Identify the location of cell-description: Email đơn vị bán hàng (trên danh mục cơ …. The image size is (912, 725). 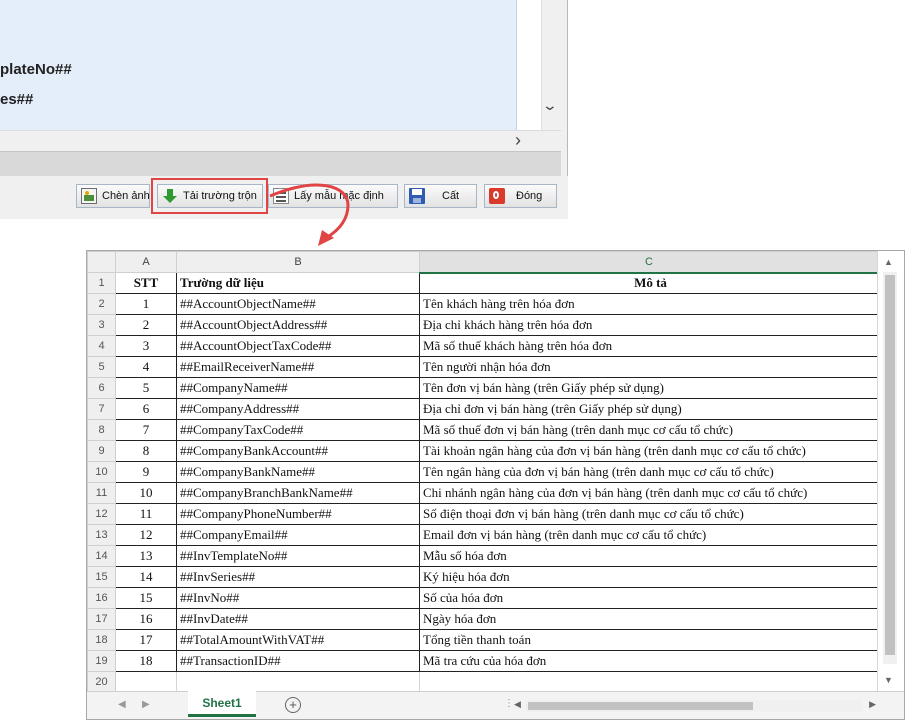
(649, 535).